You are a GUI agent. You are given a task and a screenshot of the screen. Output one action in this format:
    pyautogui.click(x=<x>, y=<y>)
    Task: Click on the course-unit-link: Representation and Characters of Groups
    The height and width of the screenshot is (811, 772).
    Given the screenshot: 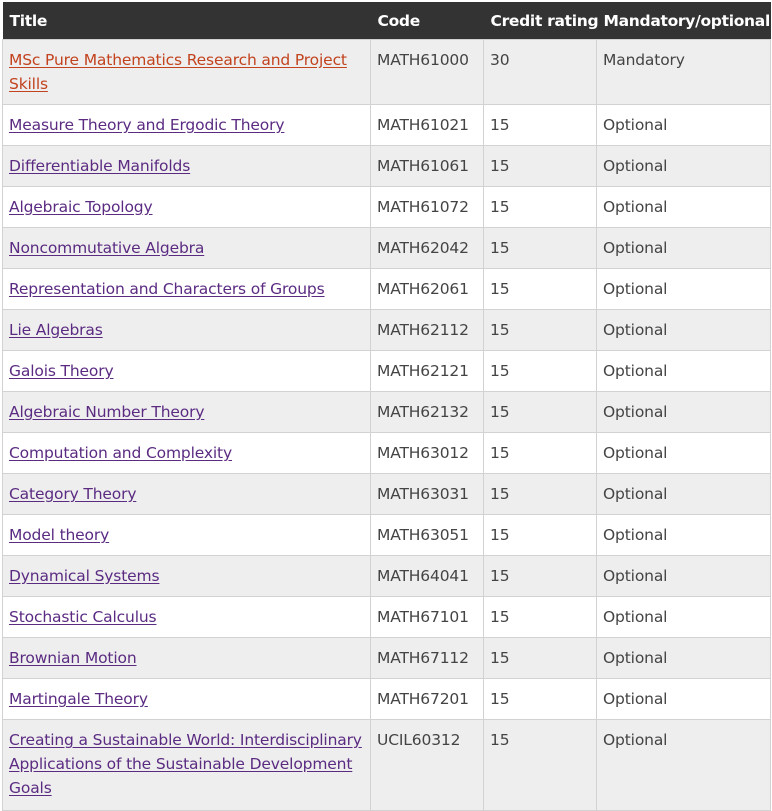 What is the action you would take?
    pyautogui.click(x=167, y=289)
    